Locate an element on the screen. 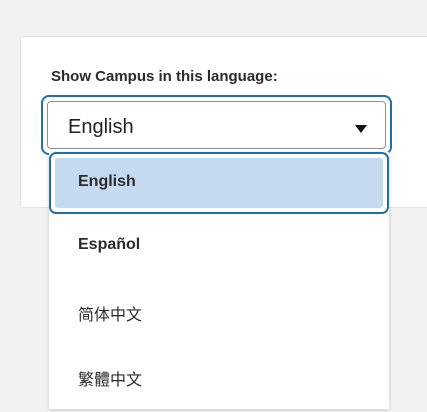 The height and width of the screenshot is (412, 427). caret-down-icon is located at coordinates (361, 129).